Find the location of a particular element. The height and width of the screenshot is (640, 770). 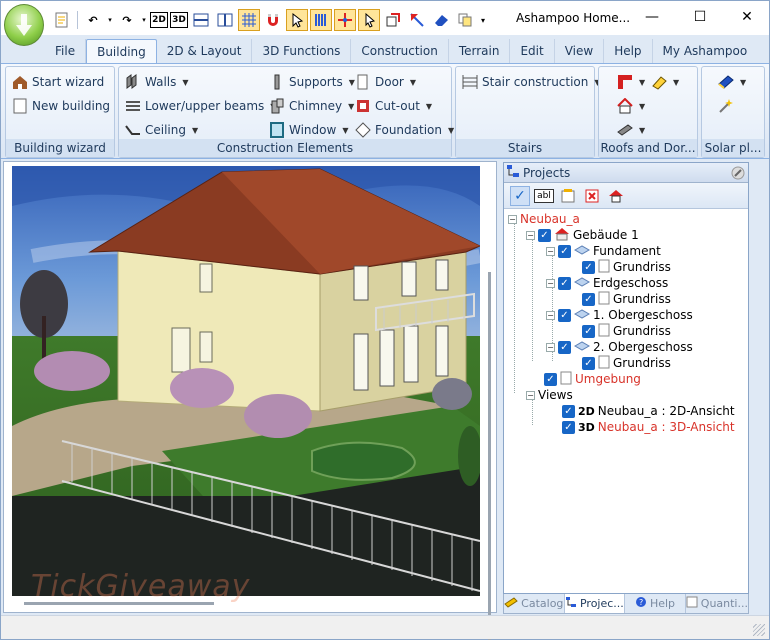

view-3d-icon: 3D is located at coordinates (179, 20).